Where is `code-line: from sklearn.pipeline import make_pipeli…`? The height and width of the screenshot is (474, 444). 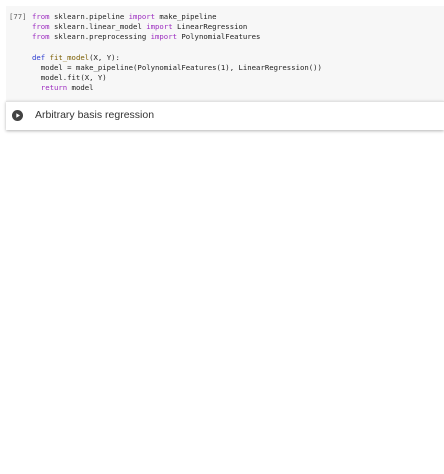 code-line: from sklearn.pipeline import make_pipeli… is located at coordinates (177, 17).